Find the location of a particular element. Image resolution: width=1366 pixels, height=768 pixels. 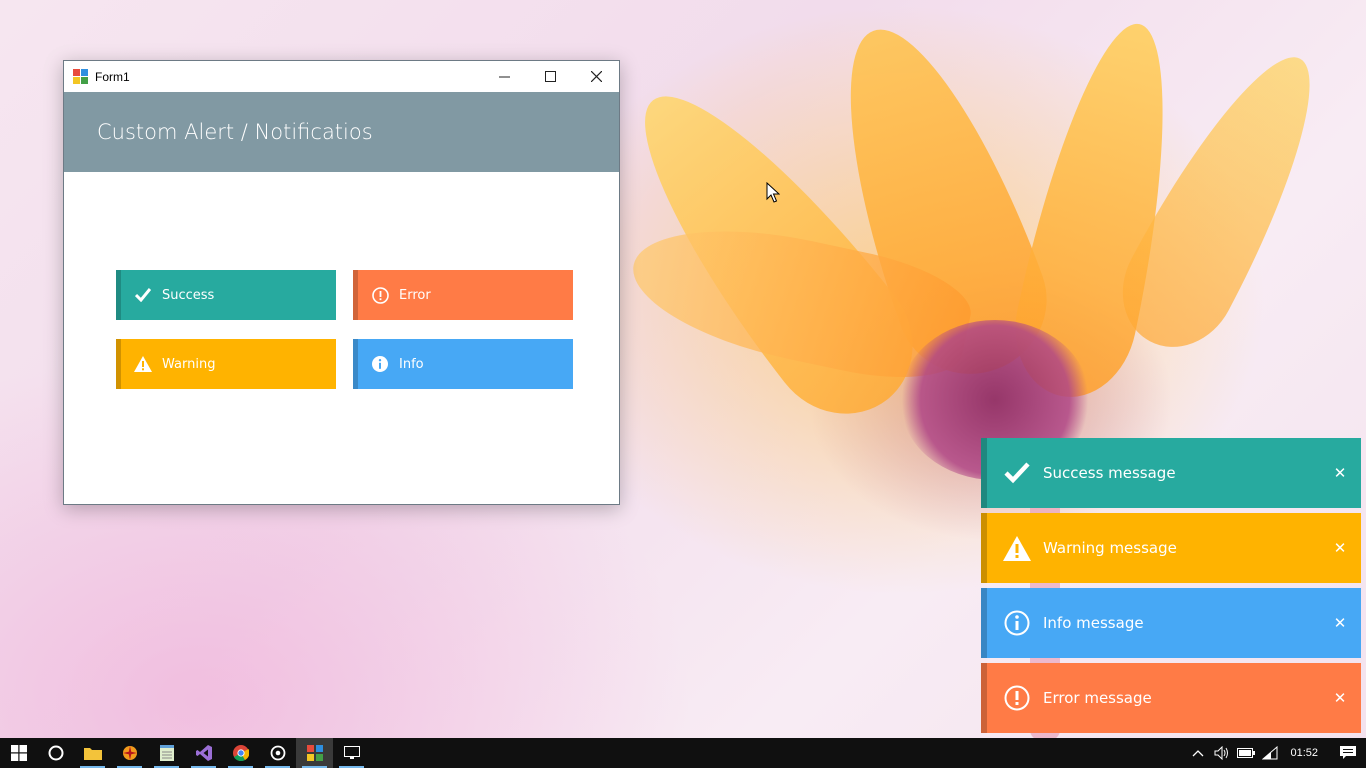

toast-success: Success message ✕ is located at coordinates (1171, 473).